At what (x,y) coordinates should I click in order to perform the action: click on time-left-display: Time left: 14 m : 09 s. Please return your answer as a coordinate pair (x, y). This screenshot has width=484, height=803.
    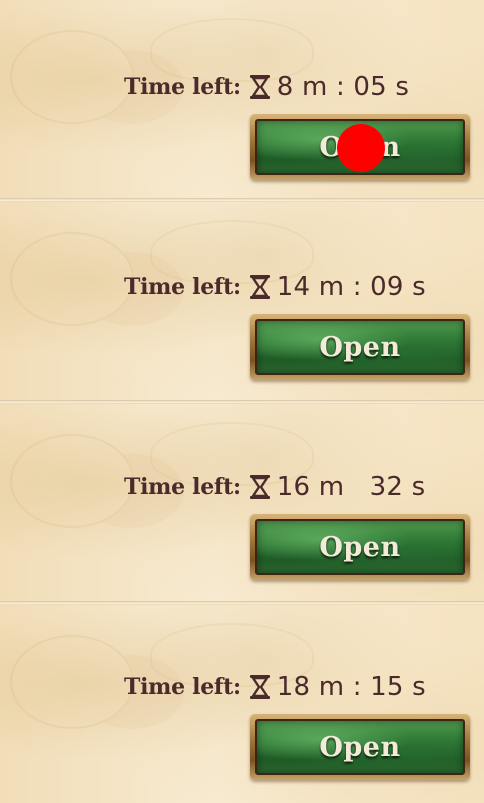
    Looking at the image, I should click on (275, 287).